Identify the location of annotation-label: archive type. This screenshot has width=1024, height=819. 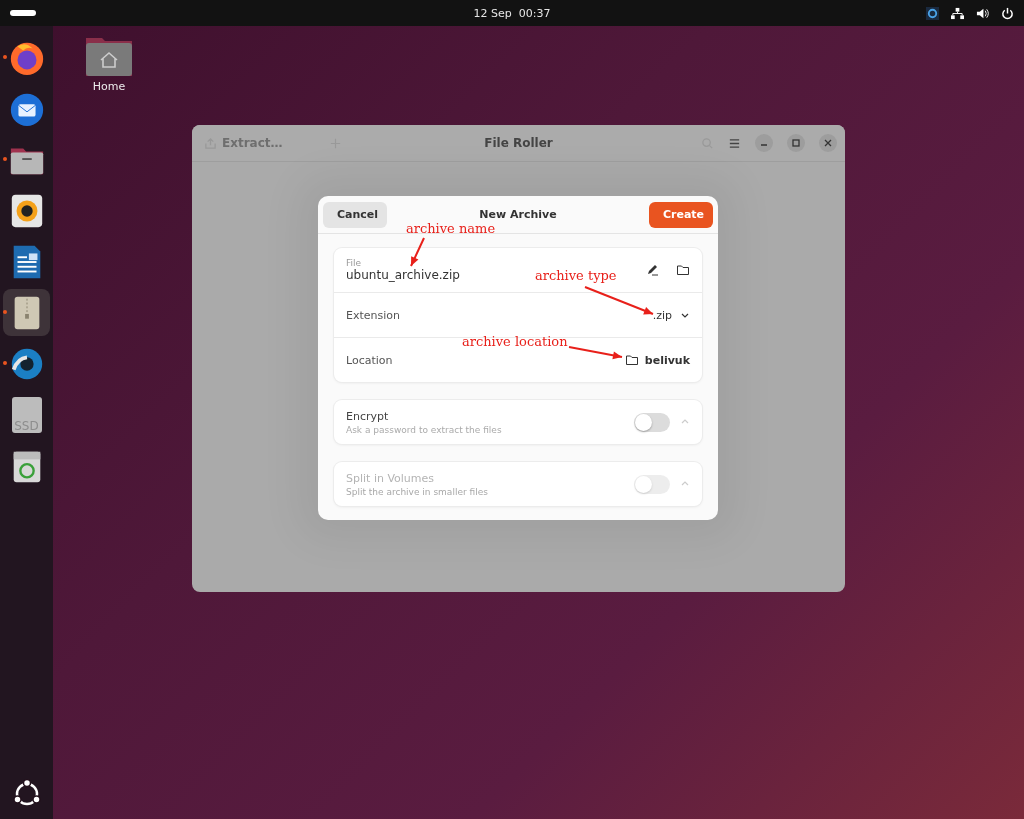
(576, 275).